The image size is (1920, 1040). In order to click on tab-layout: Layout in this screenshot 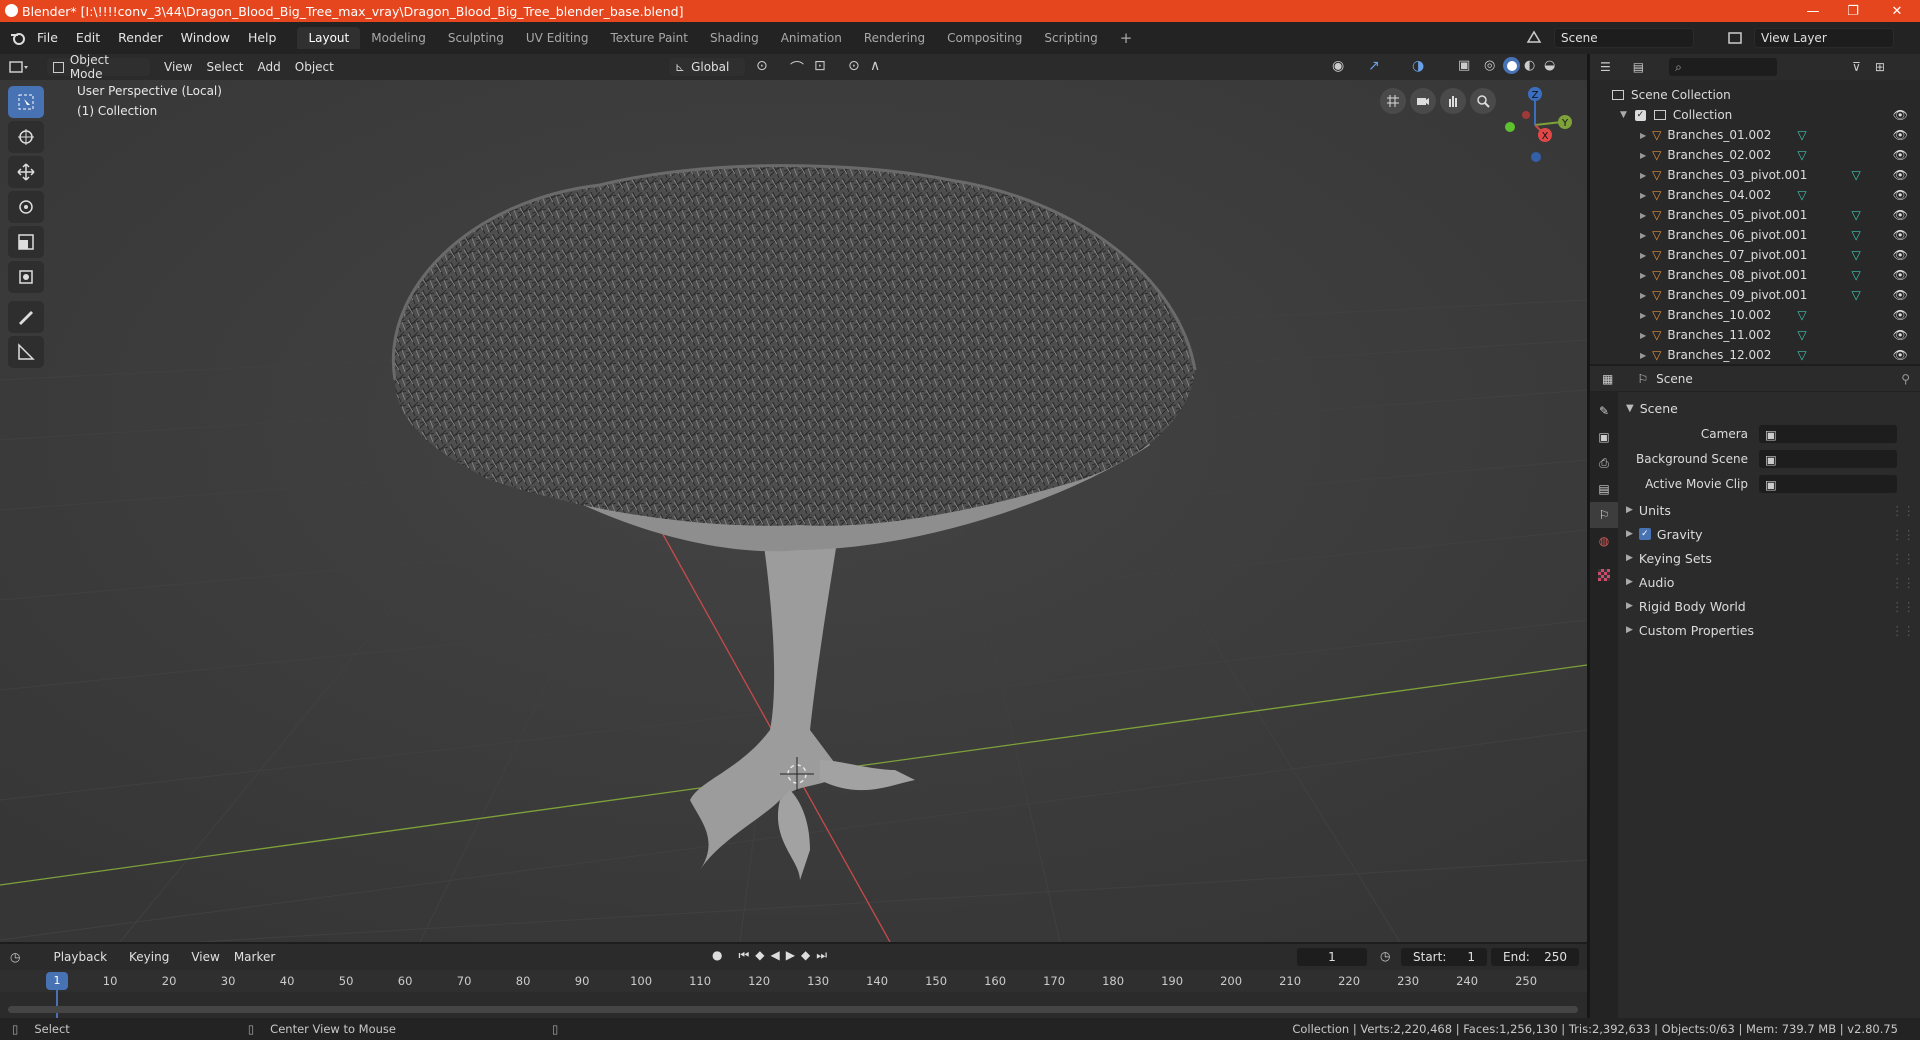, I will do `click(329, 38)`.